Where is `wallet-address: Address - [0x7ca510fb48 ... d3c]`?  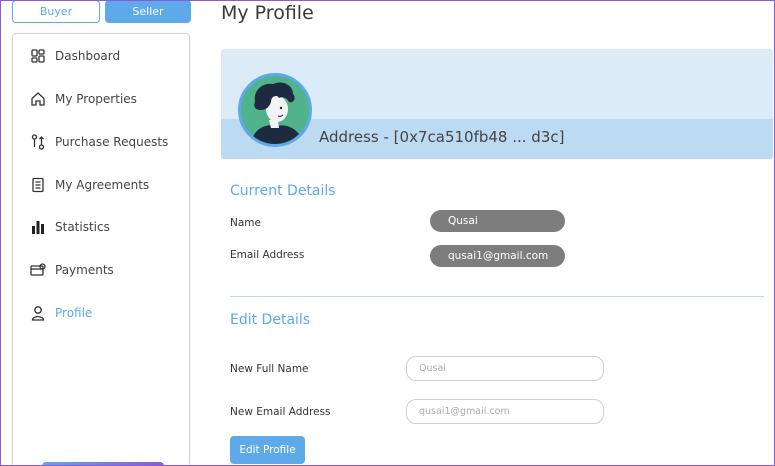
wallet-address: Address - [0x7ca510fb48 ... d3c] is located at coordinates (442, 137).